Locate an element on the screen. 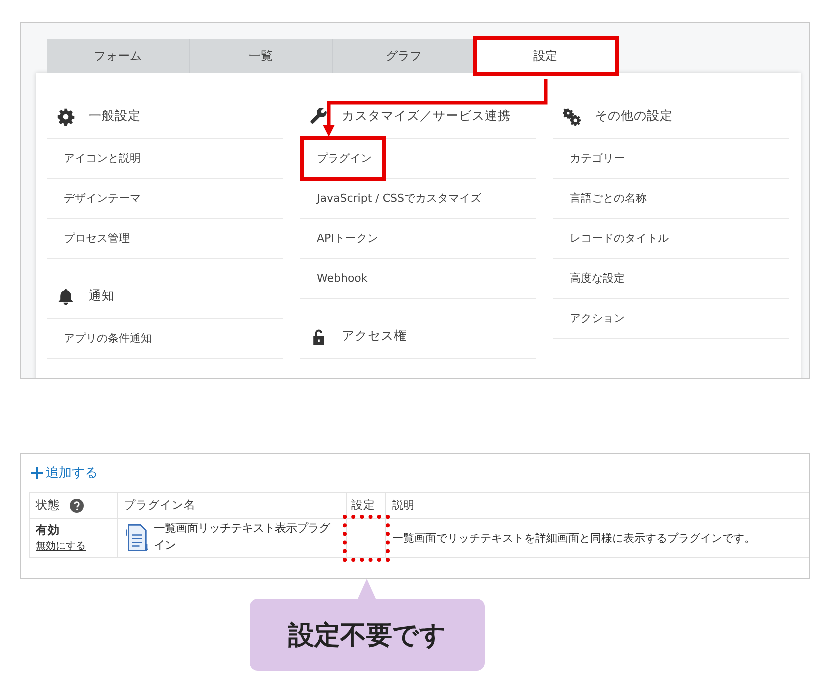  settings-link: 高度な設定 is located at coordinates (597, 278).